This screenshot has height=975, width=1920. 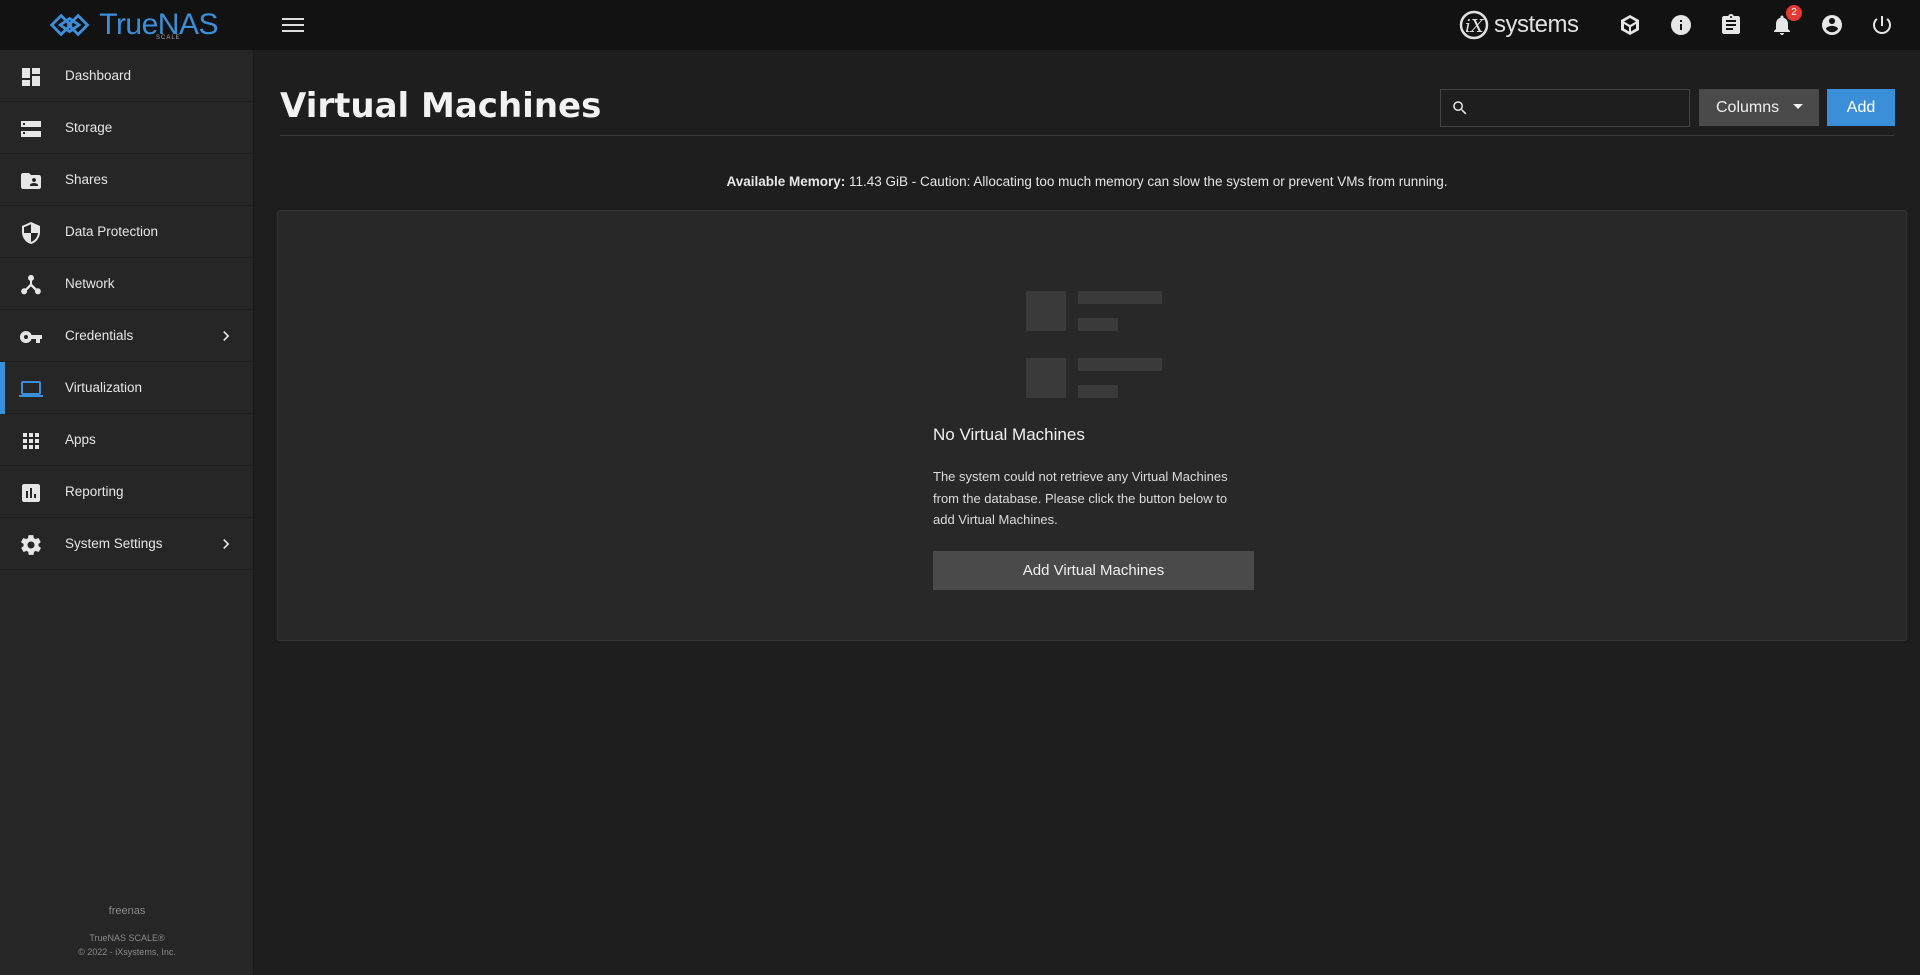 What do you see at coordinates (293, 25) in the screenshot?
I see `menu-toggle-icon` at bounding box center [293, 25].